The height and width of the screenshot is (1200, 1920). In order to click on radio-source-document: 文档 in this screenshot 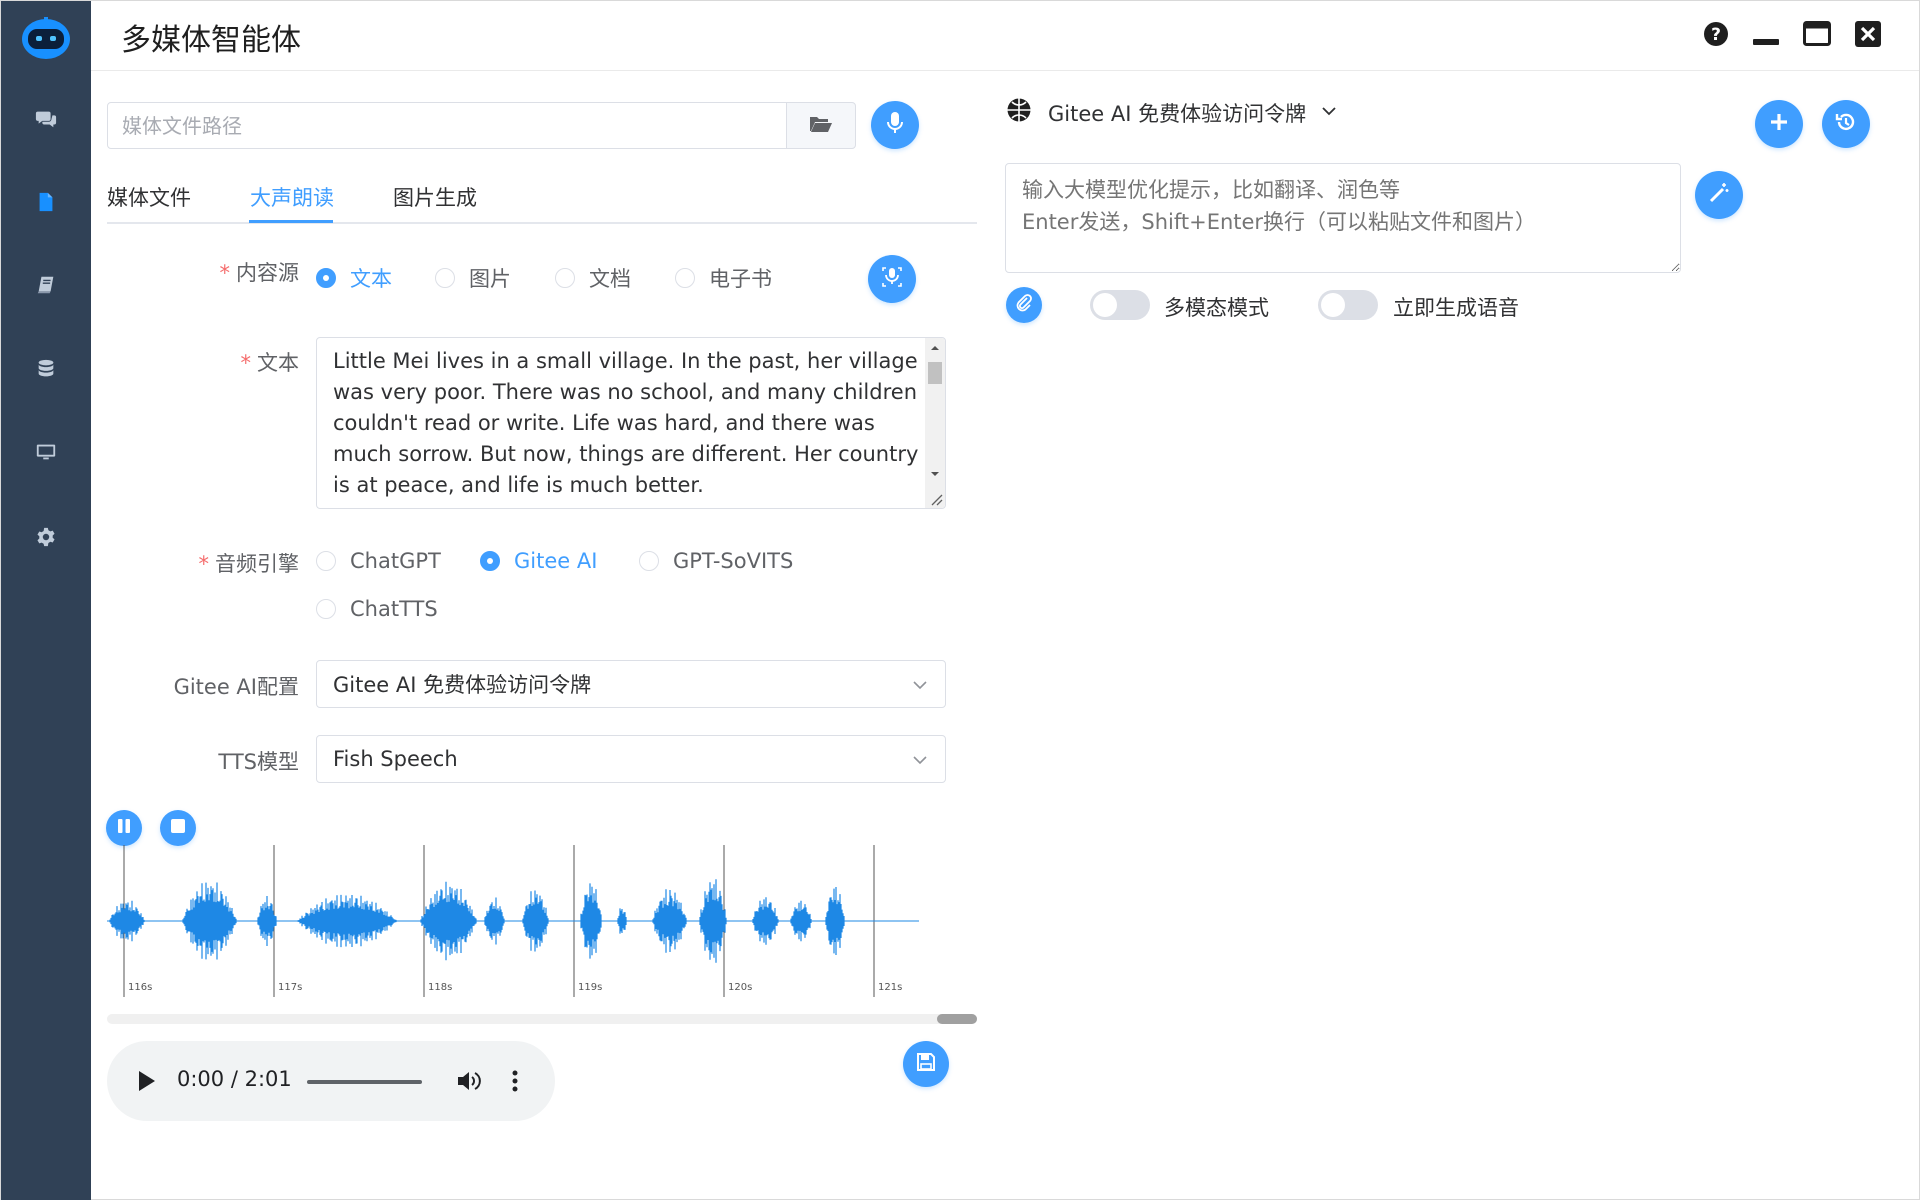, I will do `click(593, 278)`.